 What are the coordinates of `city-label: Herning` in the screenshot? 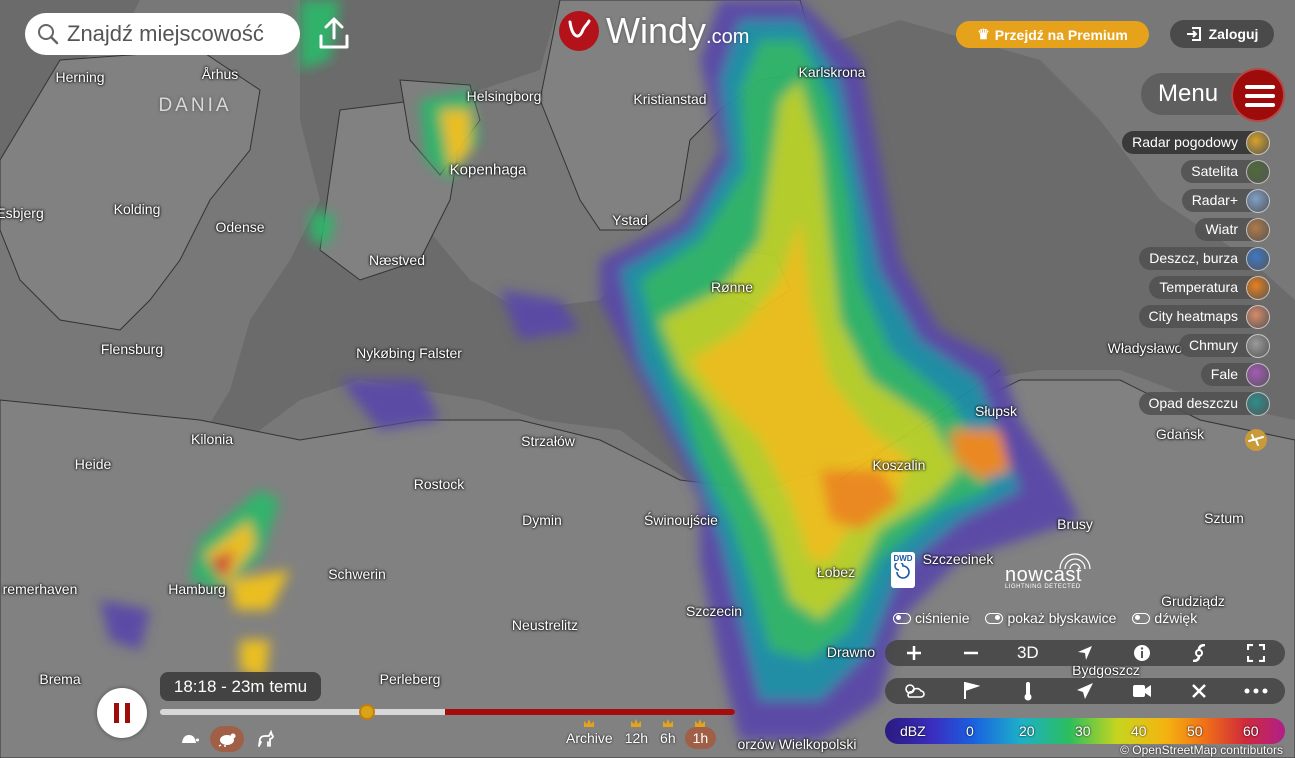 It's located at (79, 77).